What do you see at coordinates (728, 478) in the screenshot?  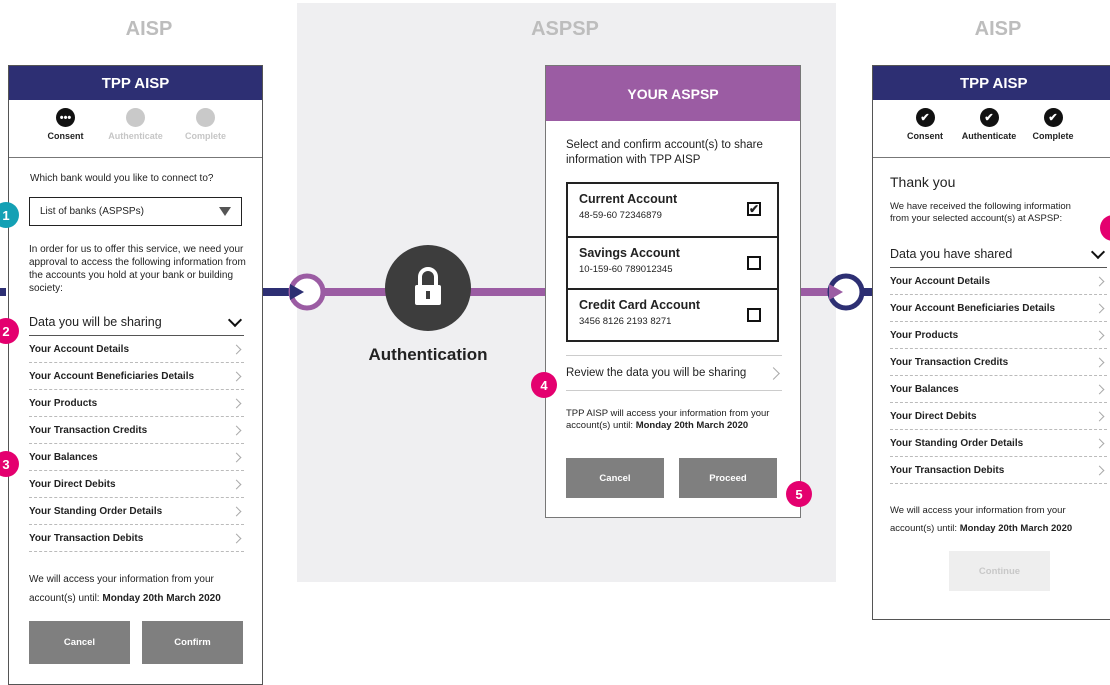 I see `proceed-button: Proceed` at bounding box center [728, 478].